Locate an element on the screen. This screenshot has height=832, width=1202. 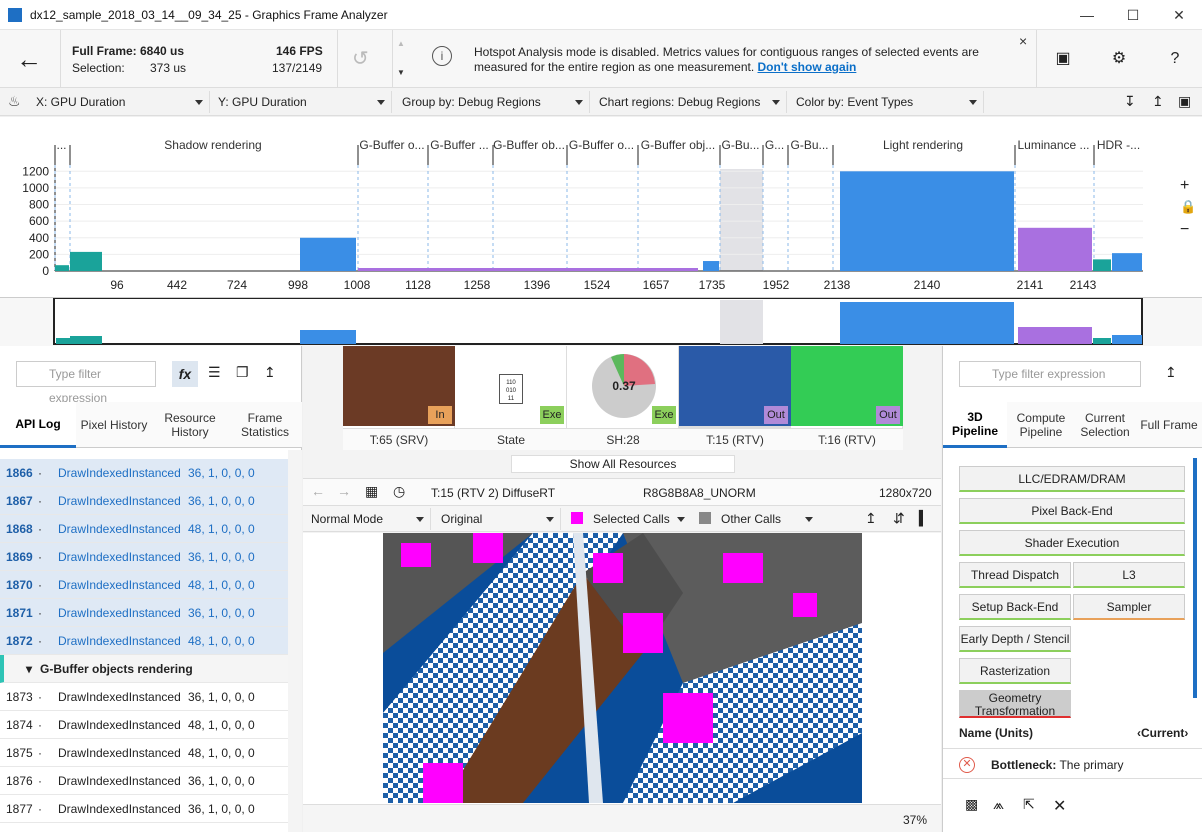
resource-thumb: Out T:16 (RTV) is located at coordinates (847, 398).